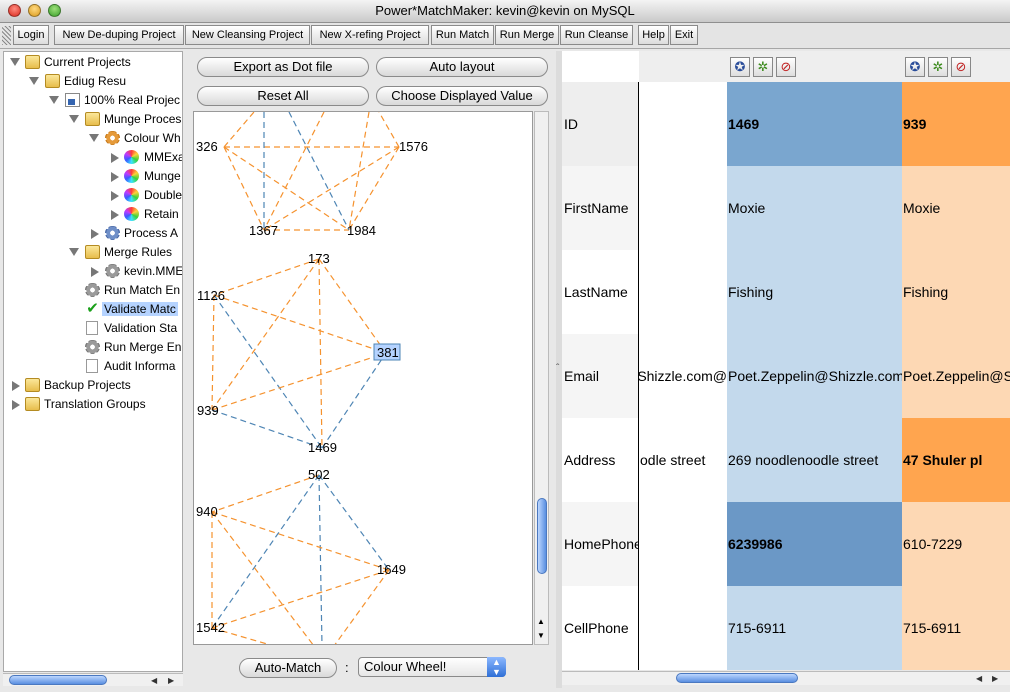 This screenshot has height=692, width=1010. I want to click on tree-item-label: Ediug Resu, so click(95, 81).